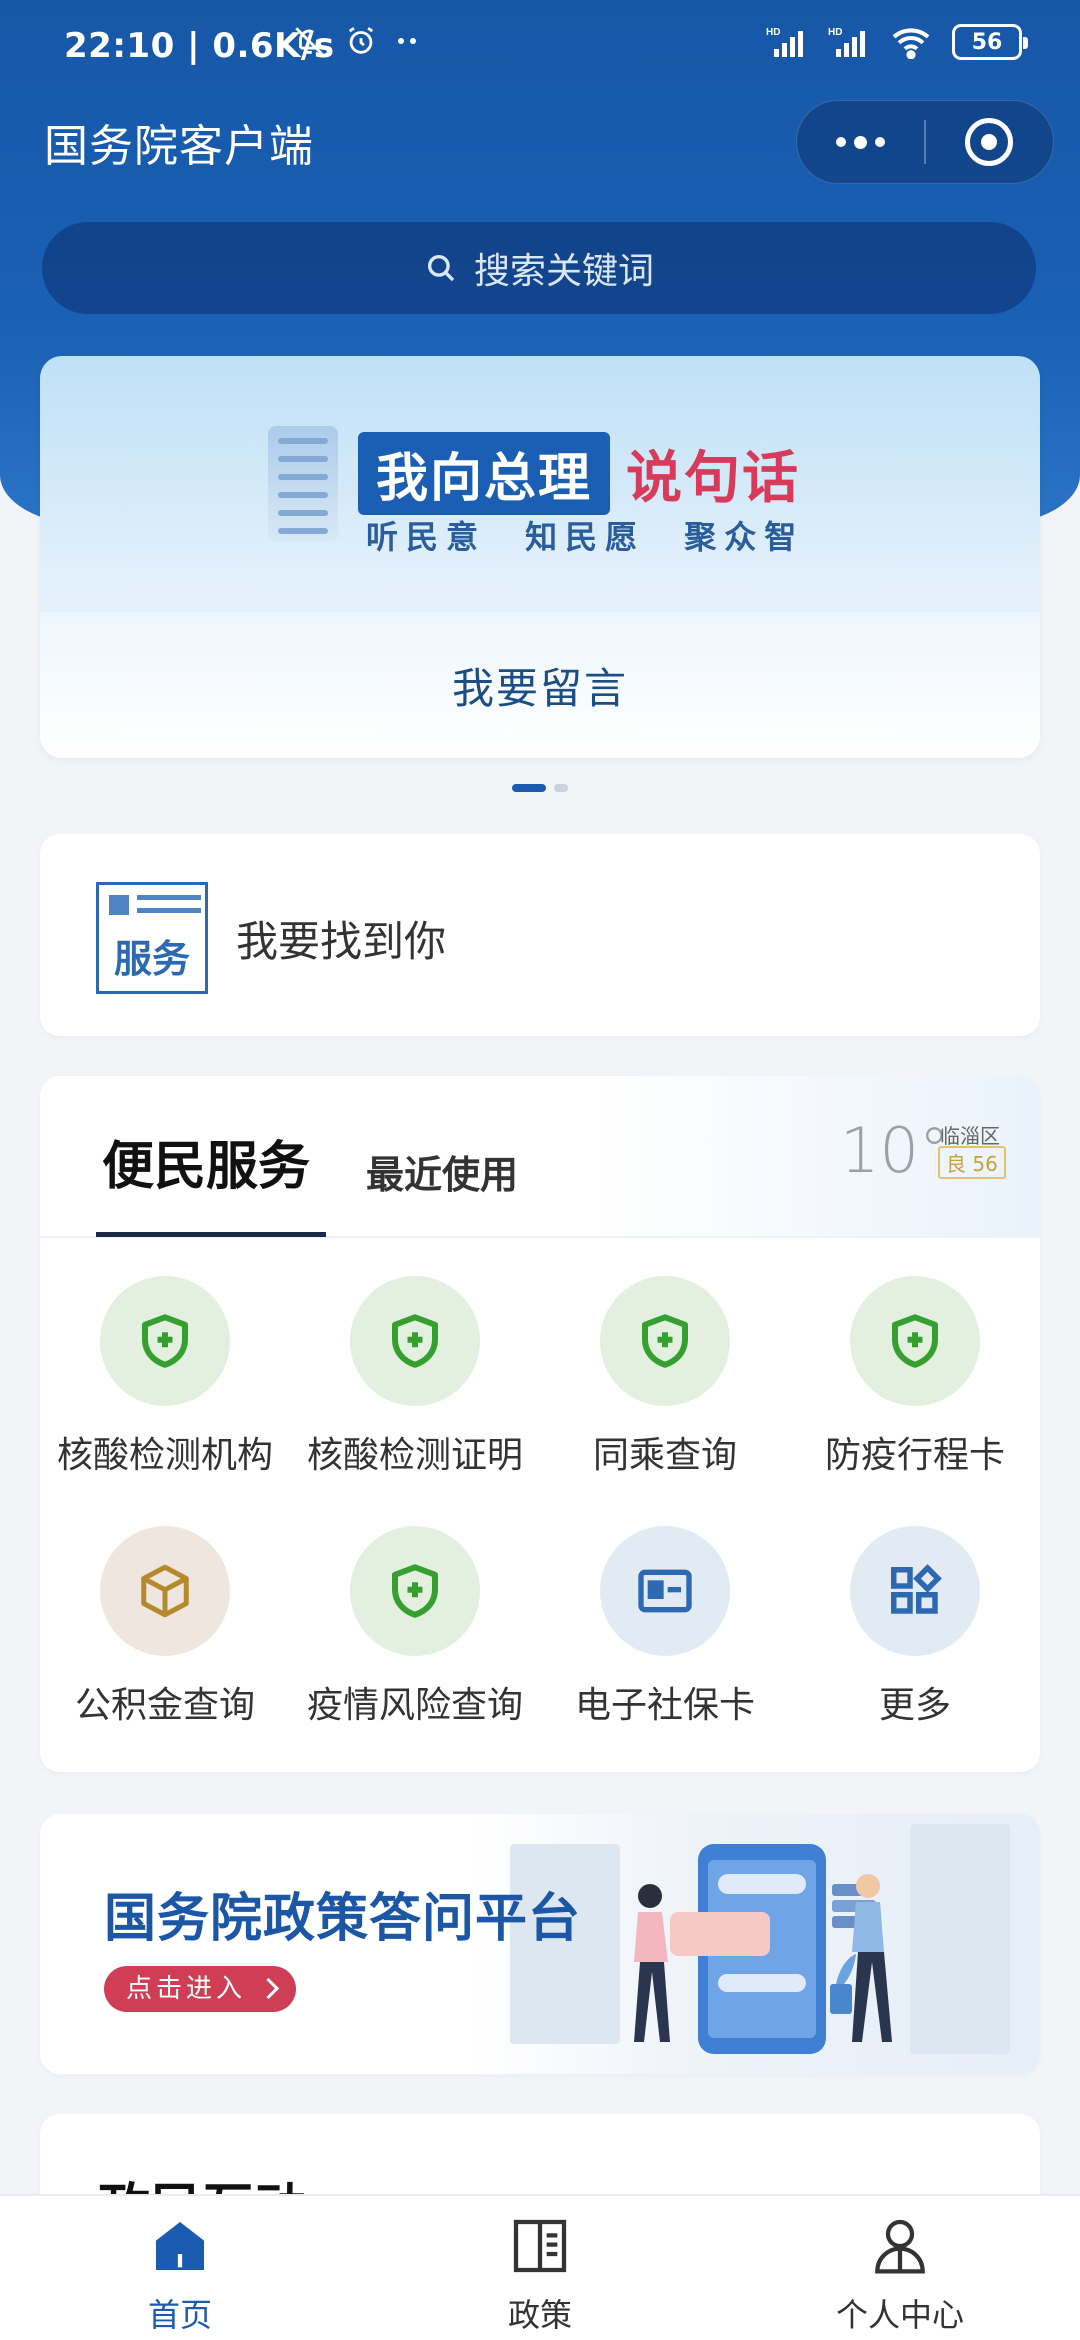  I want to click on nav-policy: 政策, so click(540, 2268).